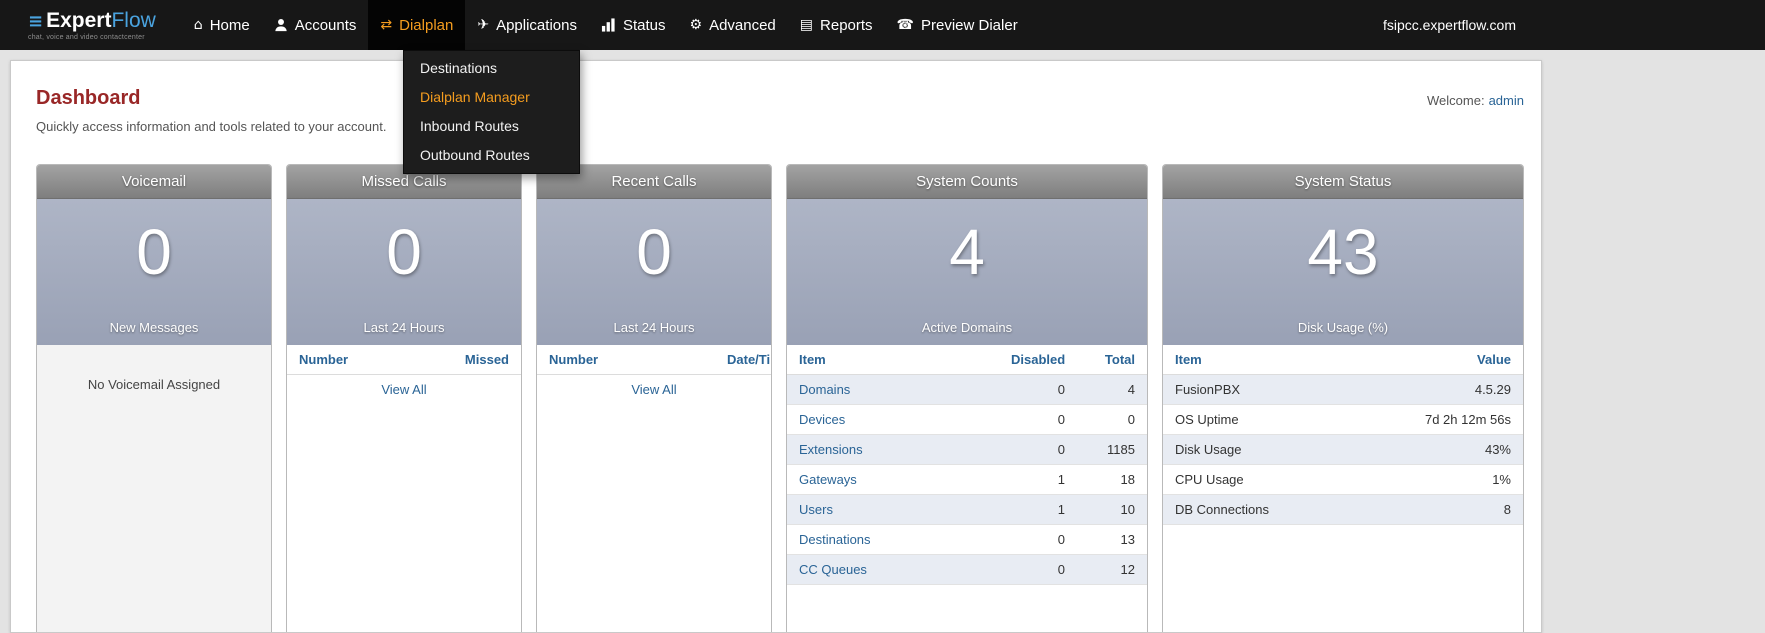 The image size is (1765, 633). I want to click on column-header: Value, so click(1458, 360).